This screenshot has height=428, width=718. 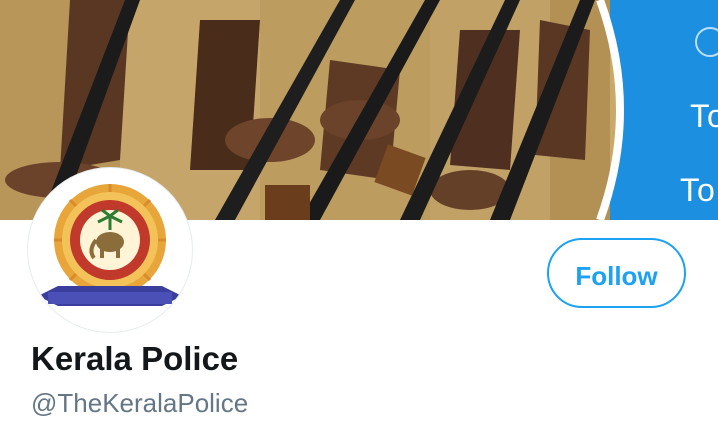 I want to click on kerala-police-logo, so click(x=110, y=245).